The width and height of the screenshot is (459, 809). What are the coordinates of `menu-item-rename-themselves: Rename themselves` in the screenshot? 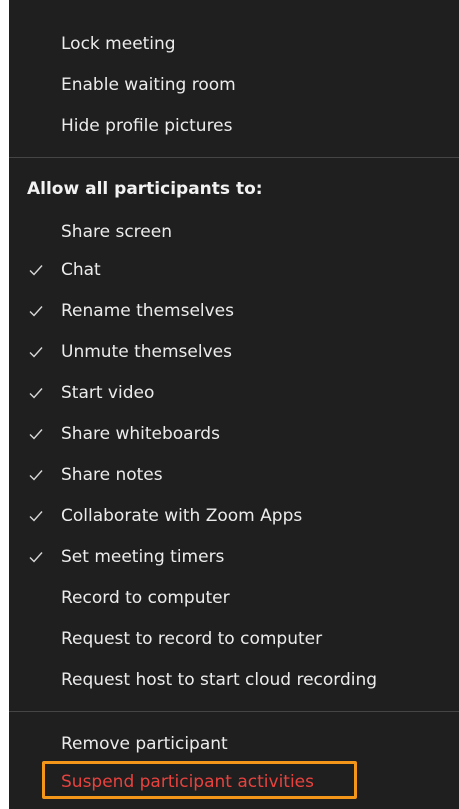 It's located at (234, 311).